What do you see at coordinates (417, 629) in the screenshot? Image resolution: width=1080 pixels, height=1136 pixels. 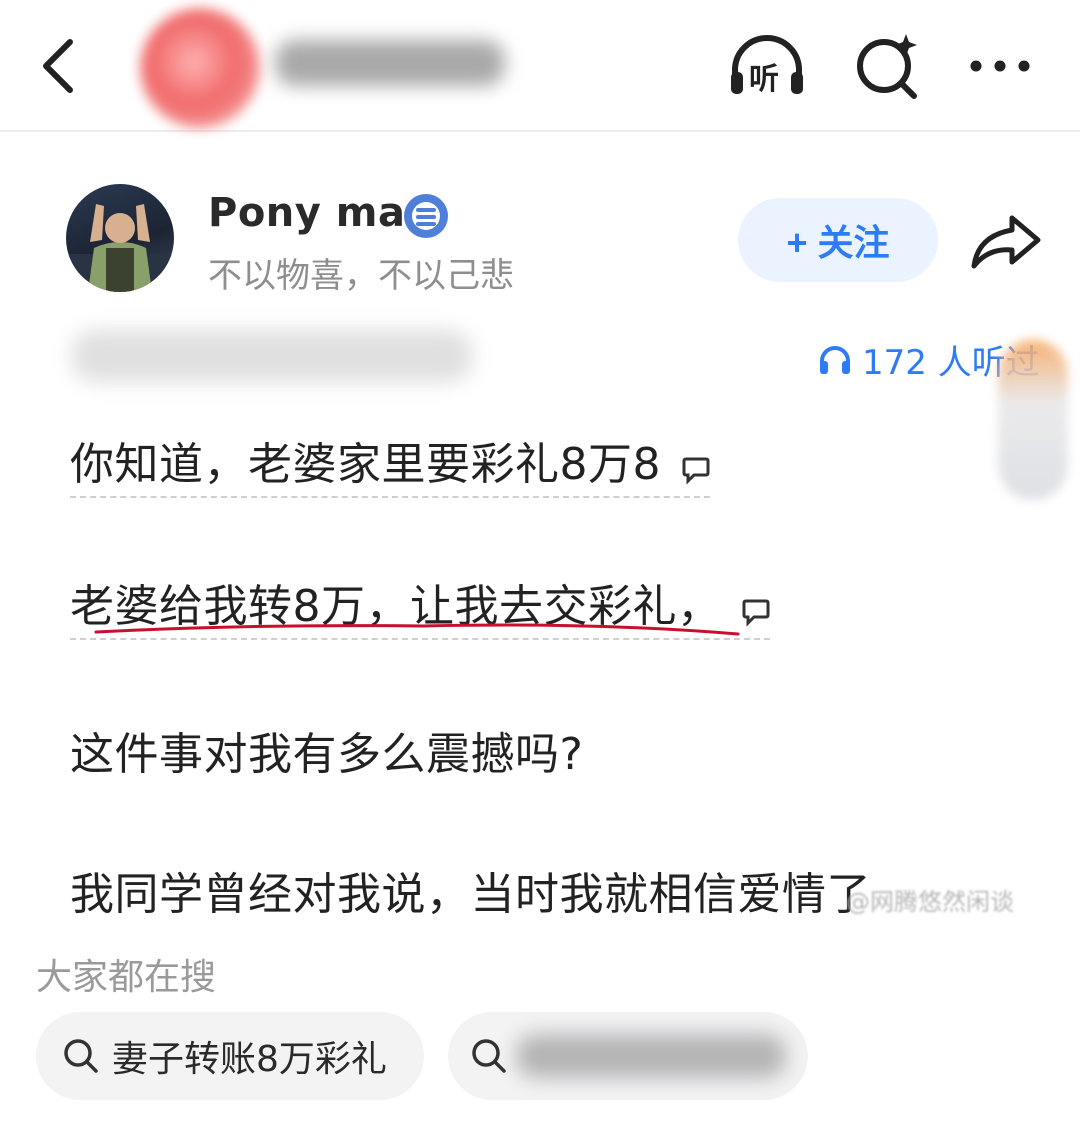 I see `handdrawn-red-underline` at bounding box center [417, 629].